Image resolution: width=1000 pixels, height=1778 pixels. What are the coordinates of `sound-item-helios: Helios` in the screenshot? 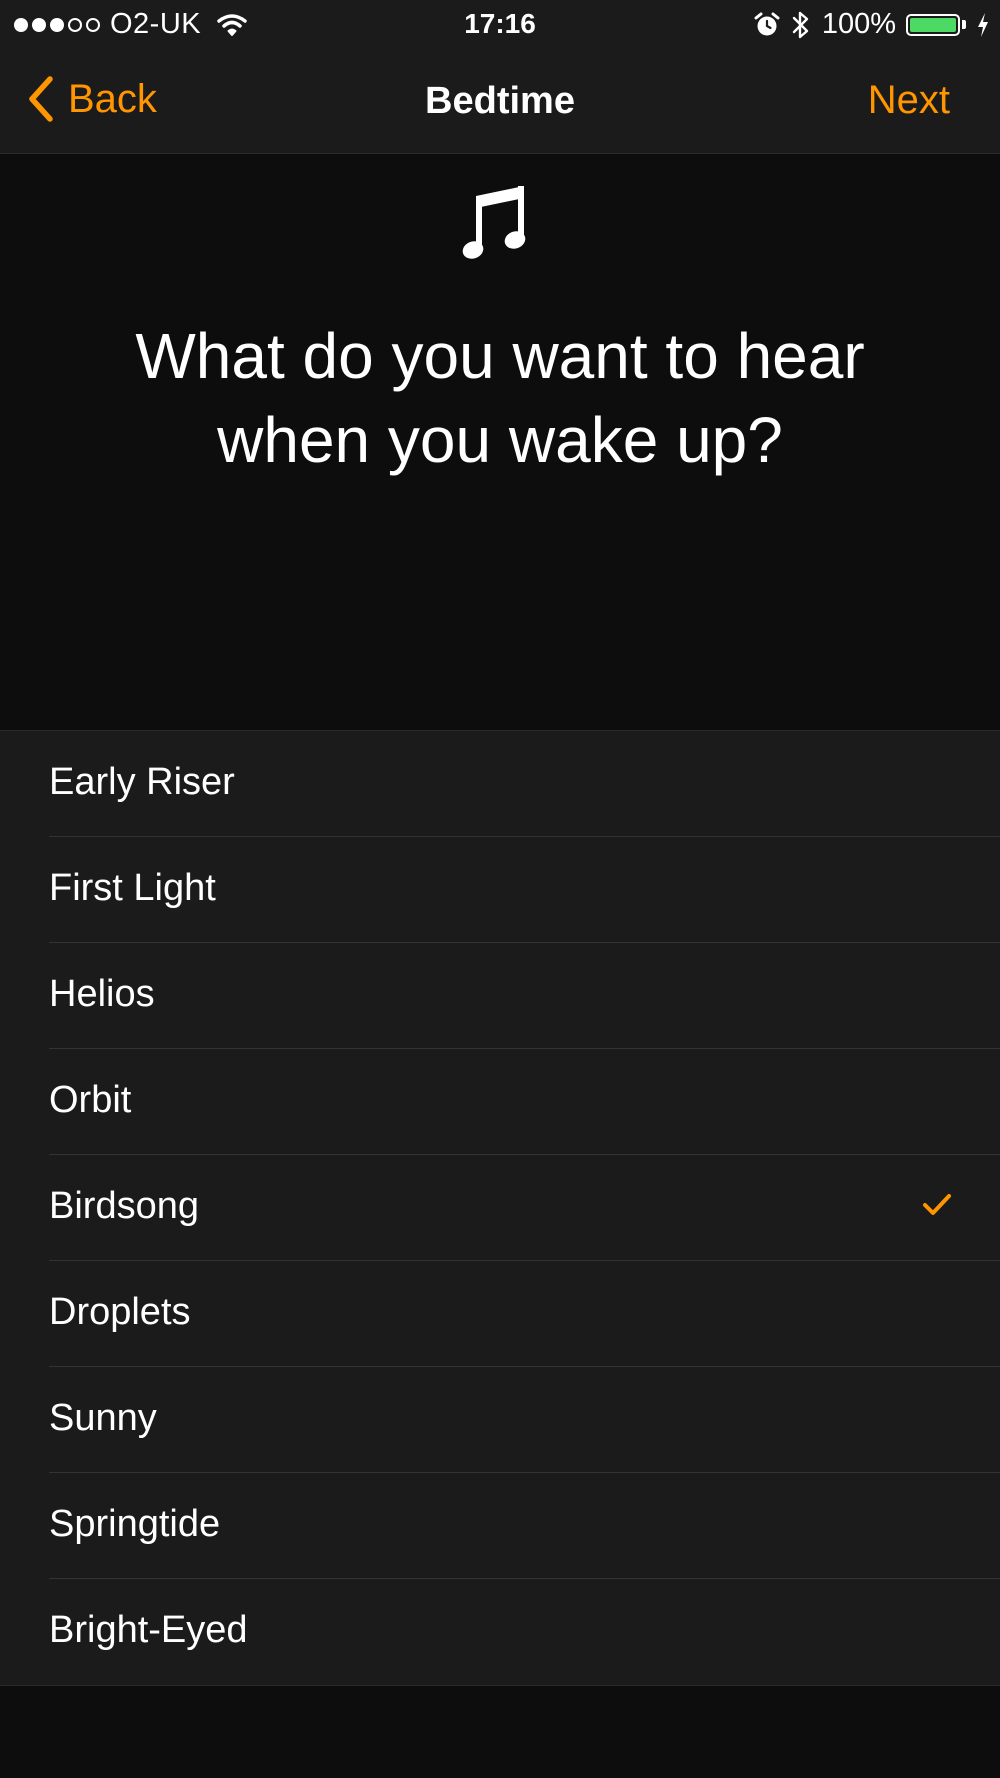 It's located at (500, 996).